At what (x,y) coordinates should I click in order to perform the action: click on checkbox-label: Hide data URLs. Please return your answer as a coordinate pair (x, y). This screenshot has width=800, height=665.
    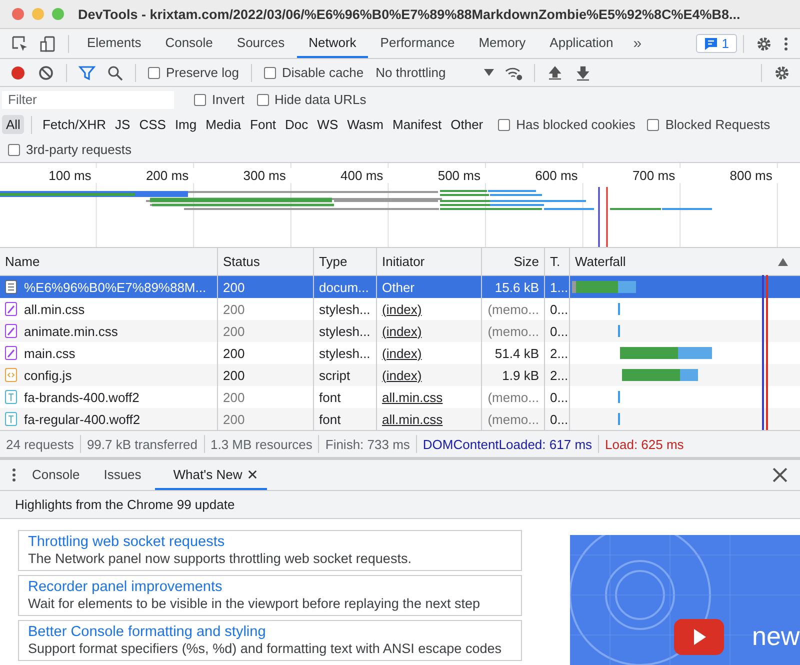
    Looking at the image, I should click on (320, 99).